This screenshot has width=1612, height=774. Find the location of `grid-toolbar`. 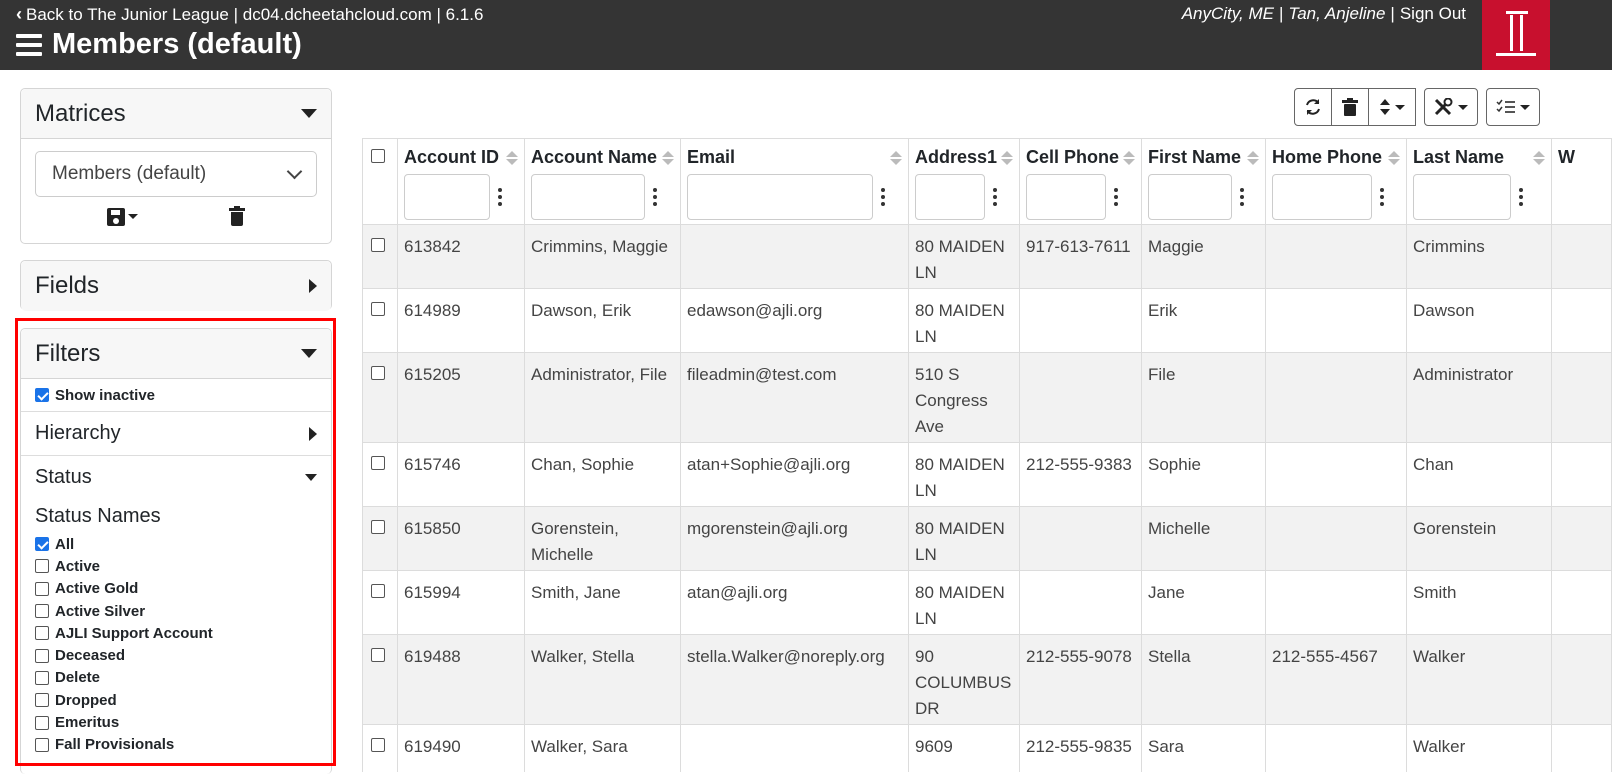

grid-toolbar is located at coordinates (1417, 107).